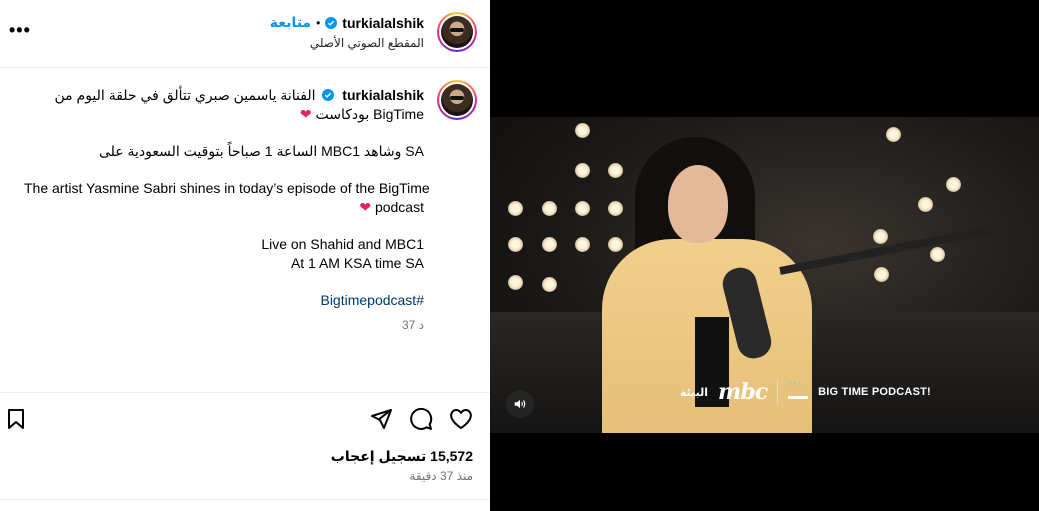 Image resolution: width=1039 pixels, height=511 pixels. Describe the element at coordinates (224, 114) in the screenshot. I see `caption-line2: ❤ بودكاست BigTime` at that location.